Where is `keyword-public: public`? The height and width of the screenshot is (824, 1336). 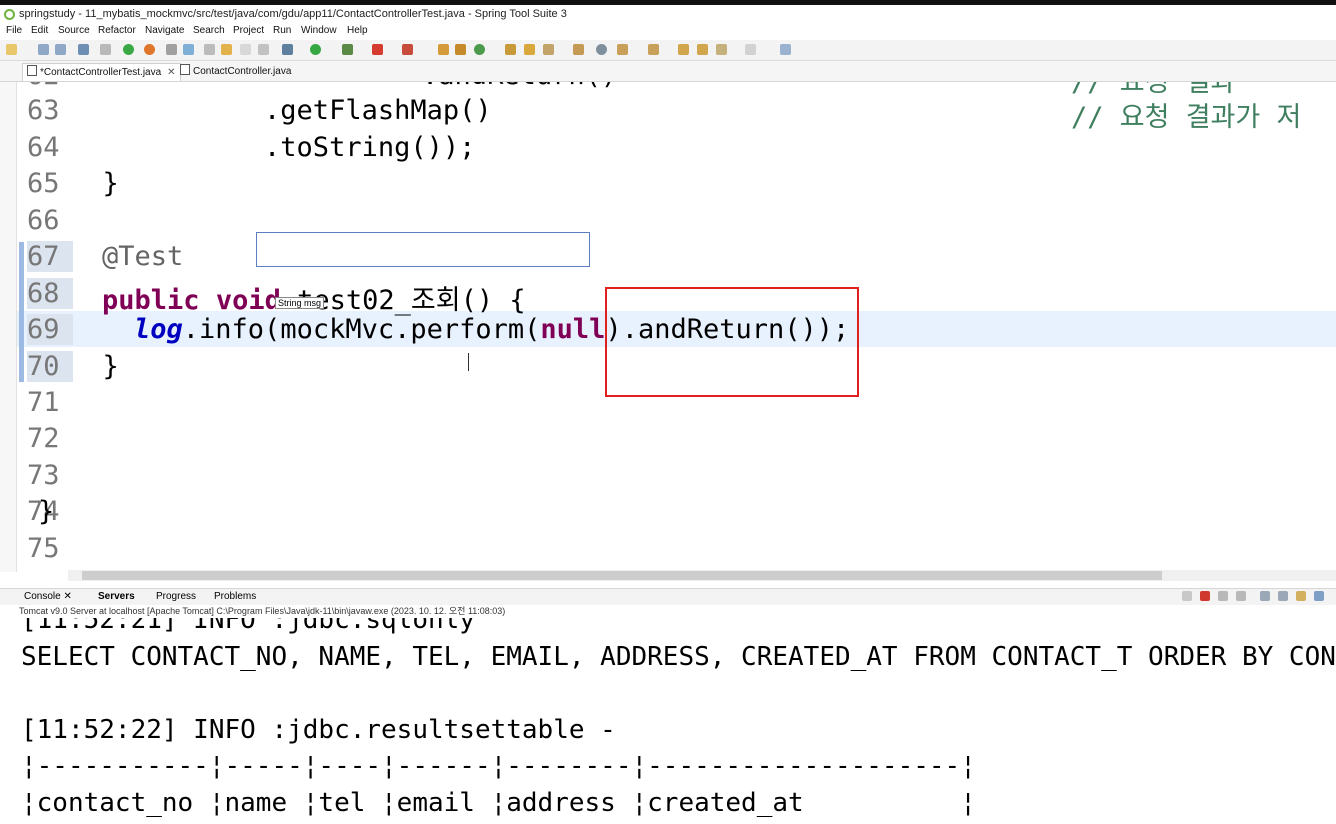 keyword-public: public is located at coordinates (151, 300).